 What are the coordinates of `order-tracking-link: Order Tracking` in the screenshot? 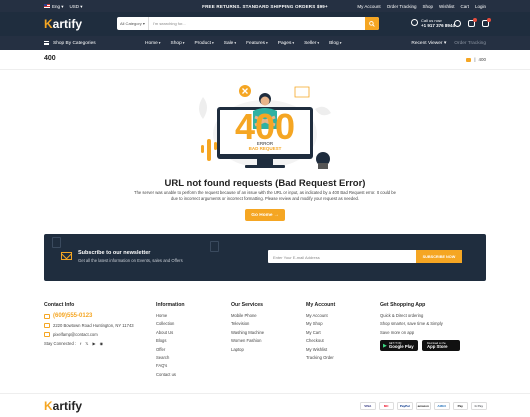 It's located at (470, 43).